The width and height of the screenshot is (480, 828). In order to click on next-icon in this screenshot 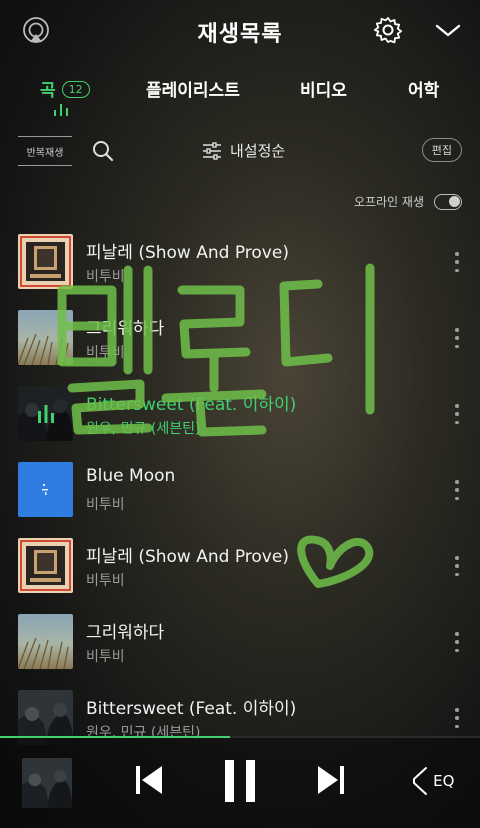, I will do `click(330, 782)`.